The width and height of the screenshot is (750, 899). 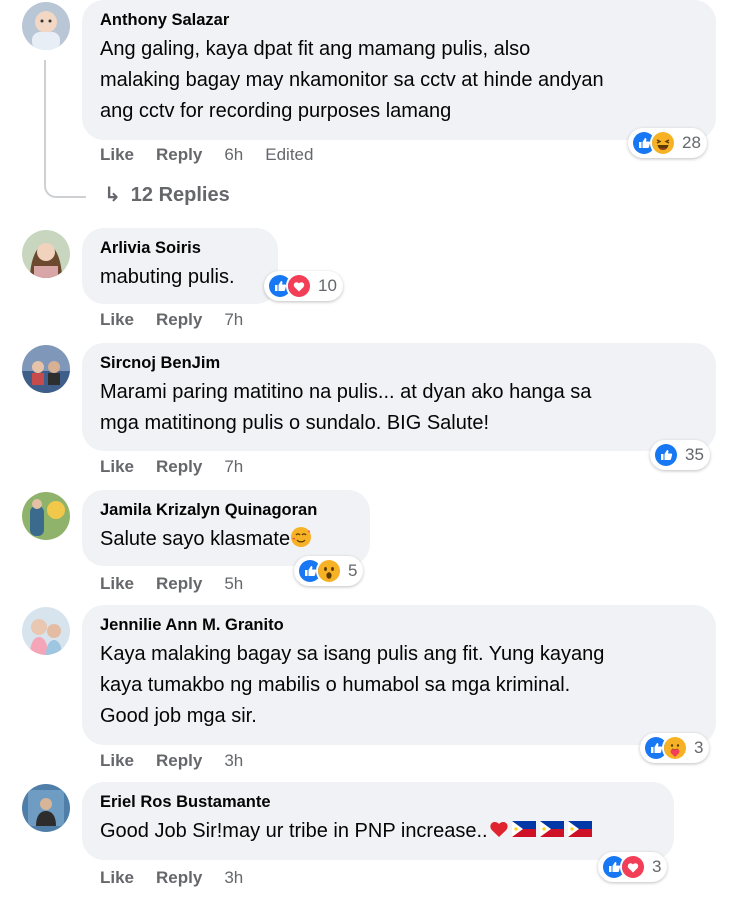 What do you see at coordinates (112, 195) in the screenshot?
I see `reply-arrow-icon: ↳` at bounding box center [112, 195].